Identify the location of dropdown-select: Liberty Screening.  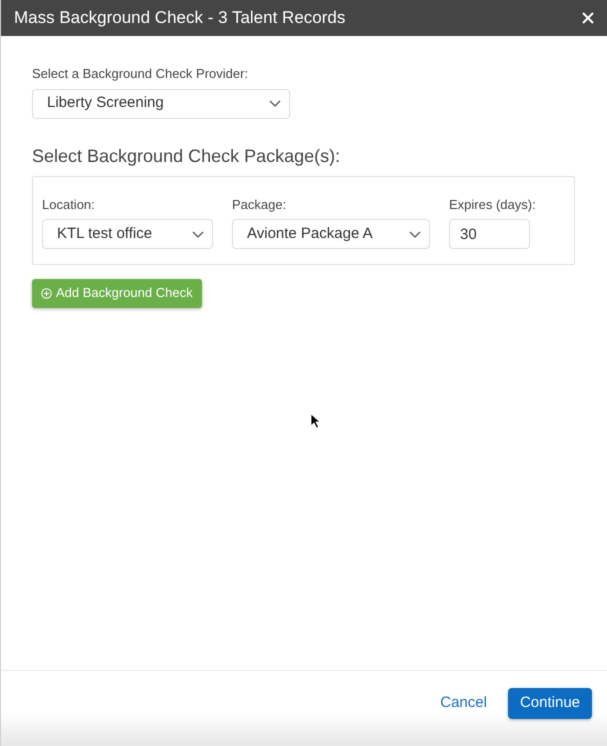
(161, 103).